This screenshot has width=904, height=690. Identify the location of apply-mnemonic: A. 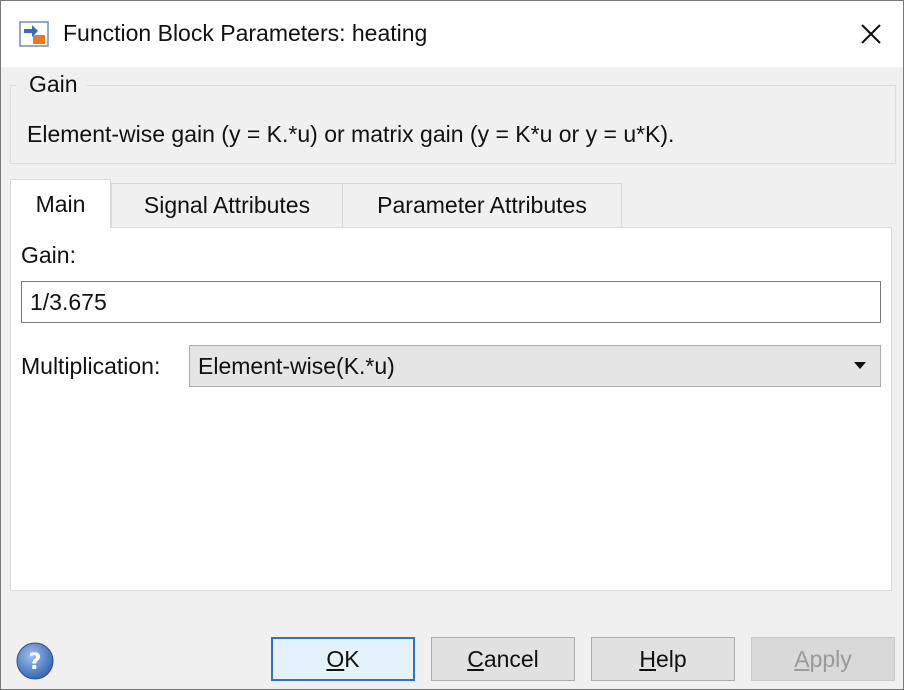
(802, 658).